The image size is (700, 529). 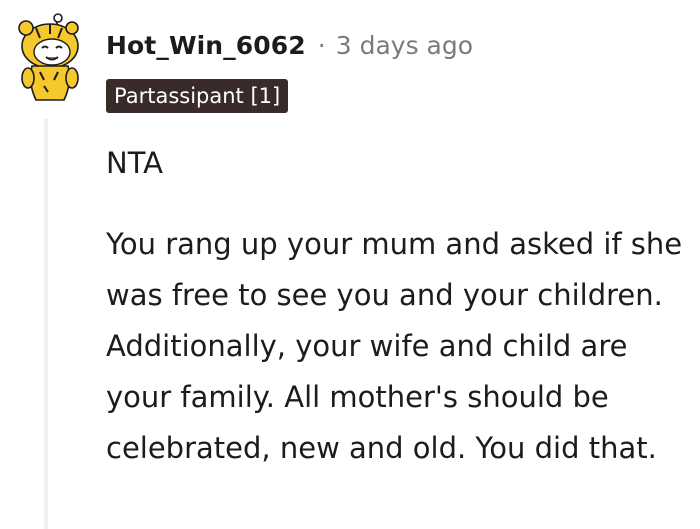 What do you see at coordinates (206, 45) in the screenshot?
I see `author-username: Hot_Win_6062` at bounding box center [206, 45].